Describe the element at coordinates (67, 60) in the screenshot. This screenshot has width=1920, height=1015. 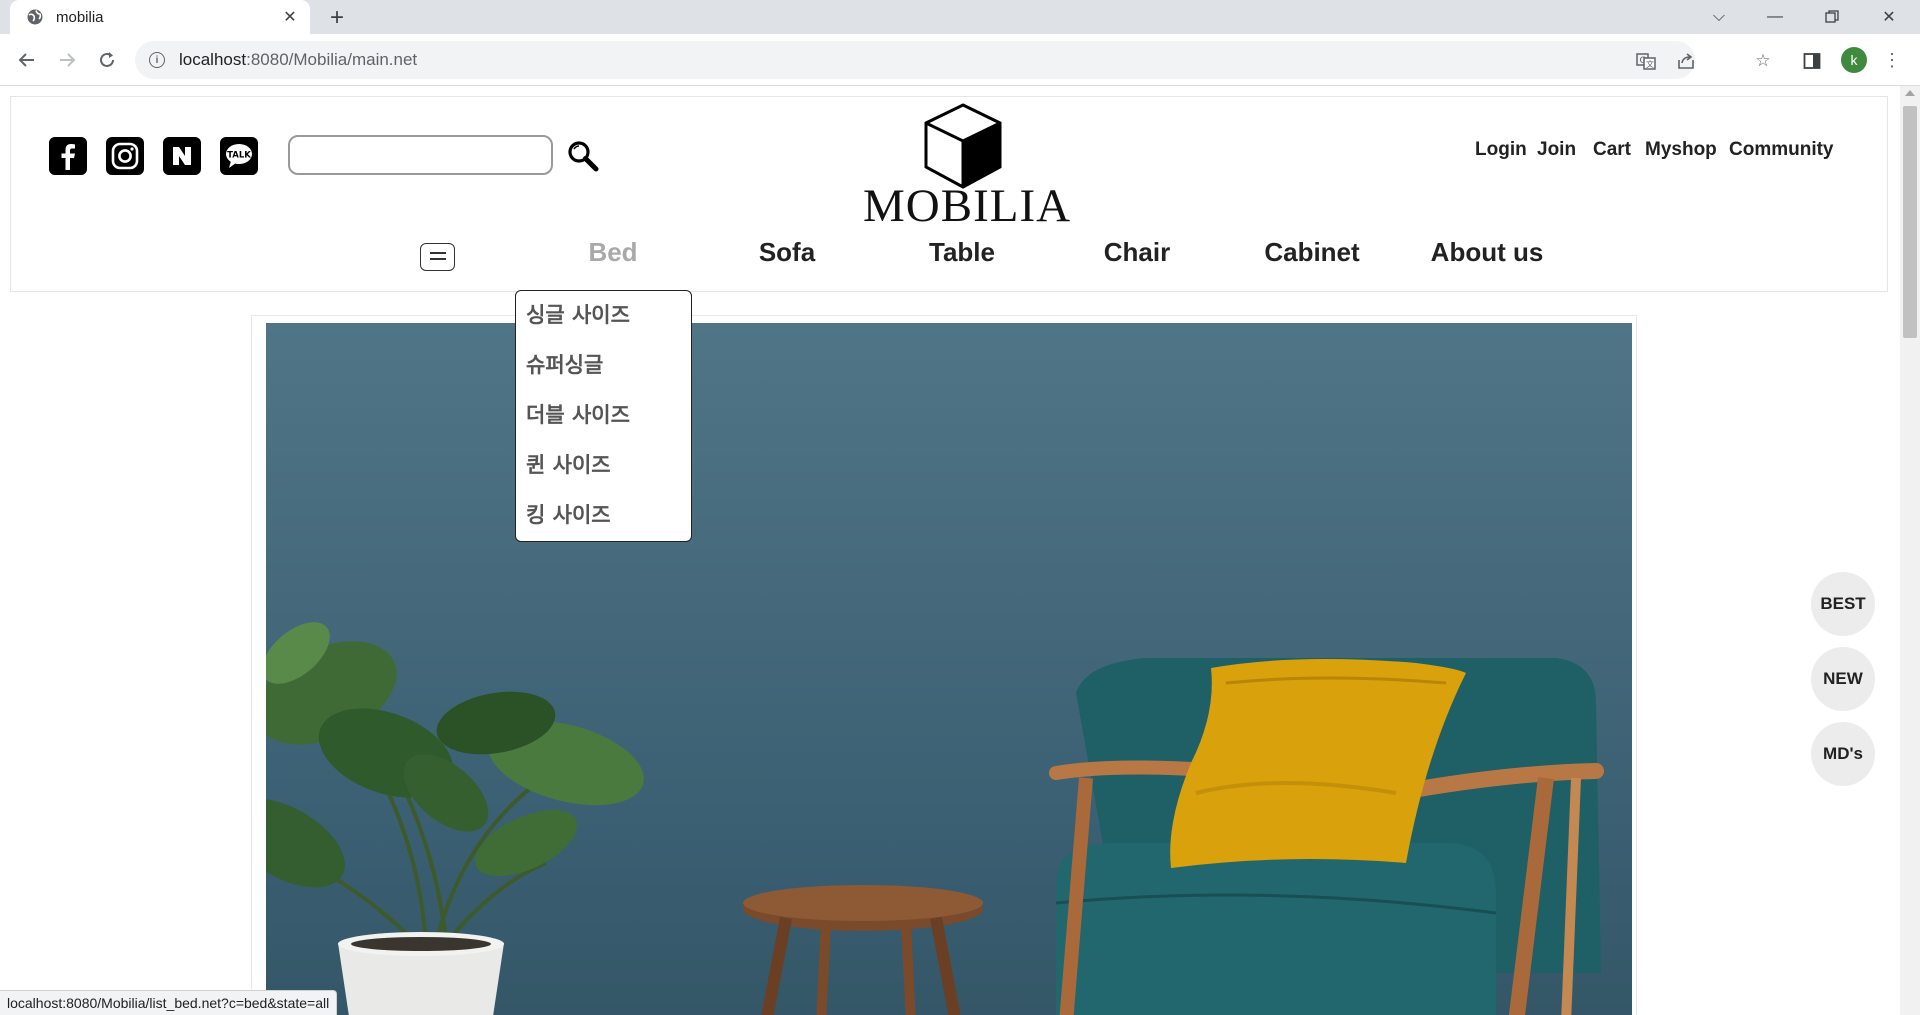
I see `forward-icon` at that location.